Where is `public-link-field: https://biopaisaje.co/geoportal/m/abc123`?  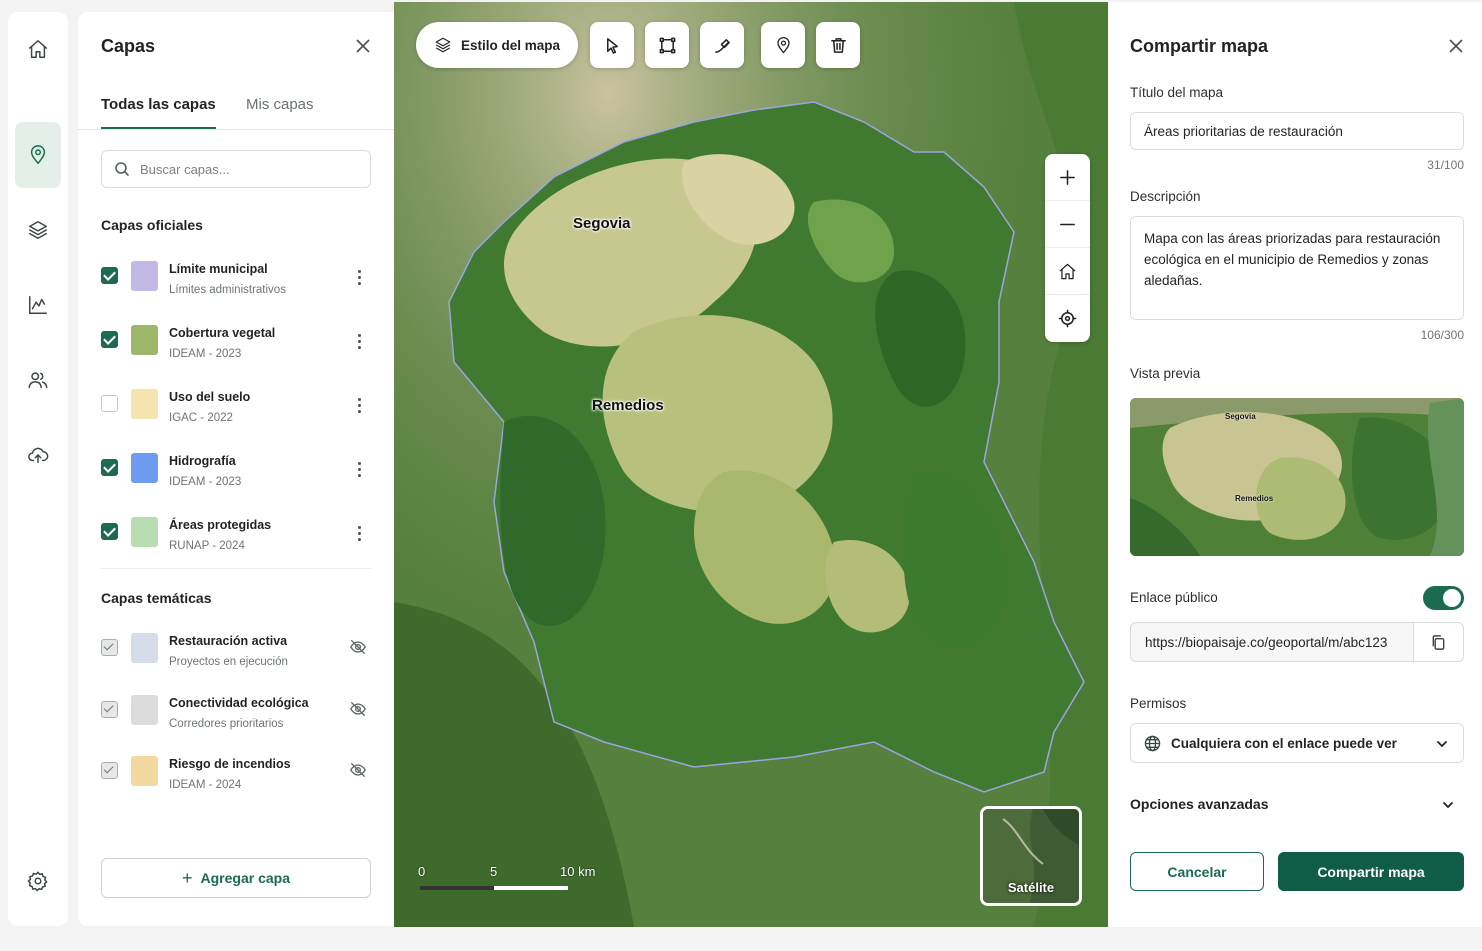
public-link-field: https://biopaisaje.co/geoportal/m/abc123 is located at coordinates (1297, 642).